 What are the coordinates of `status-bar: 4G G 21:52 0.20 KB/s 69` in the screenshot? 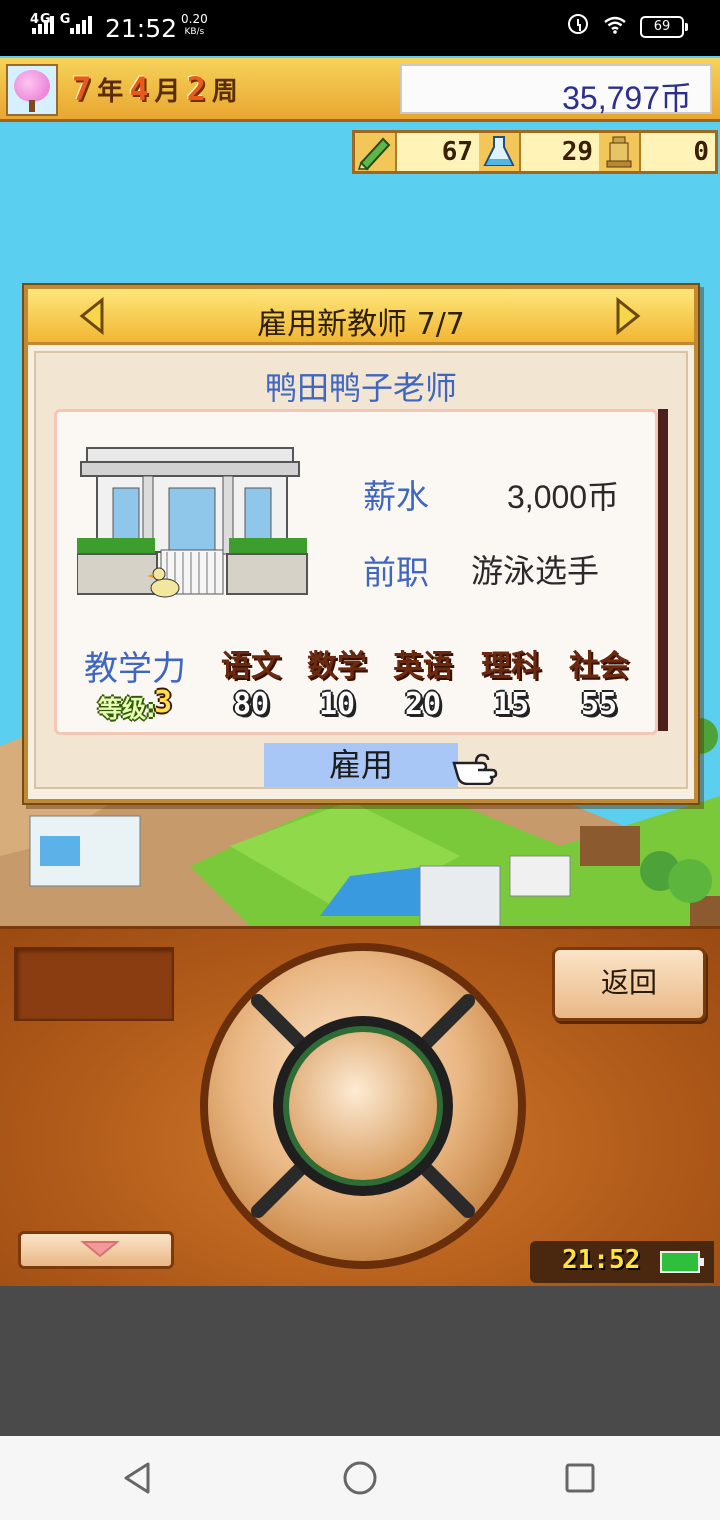 It's located at (360, 28).